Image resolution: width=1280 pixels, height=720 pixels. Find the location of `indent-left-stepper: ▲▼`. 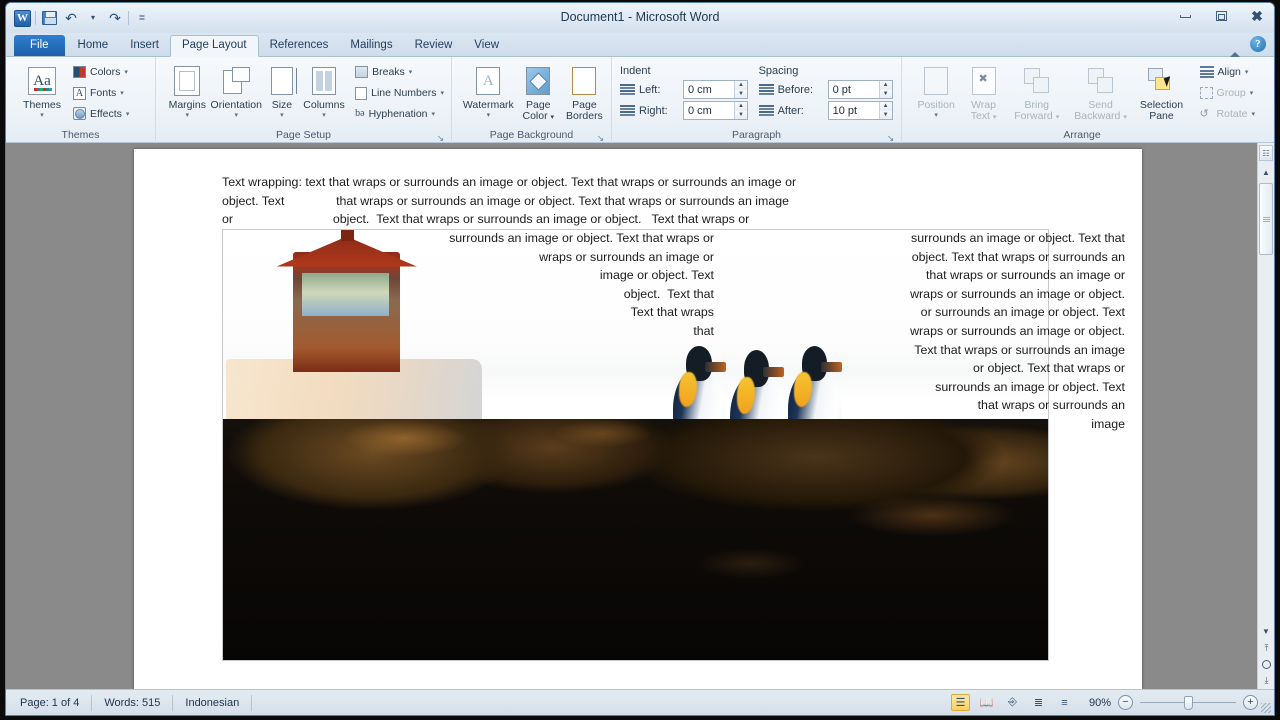

indent-left-stepper: ▲▼ is located at coordinates (715, 89).